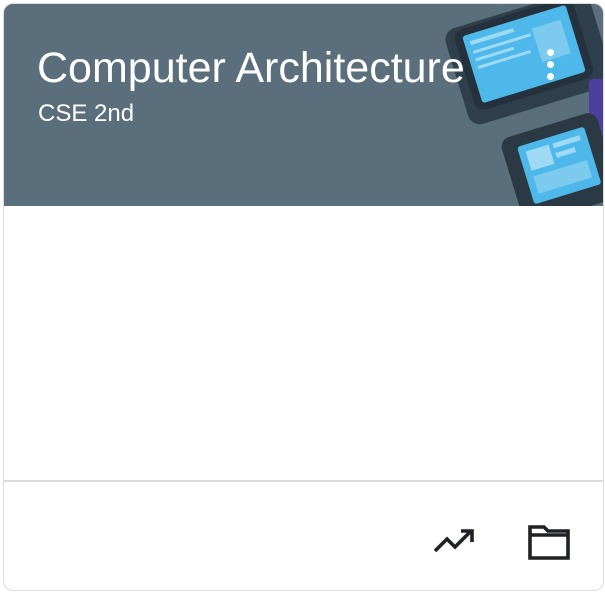 This screenshot has height=593, width=605. I want to click on more-options-button, so click(550, 64).